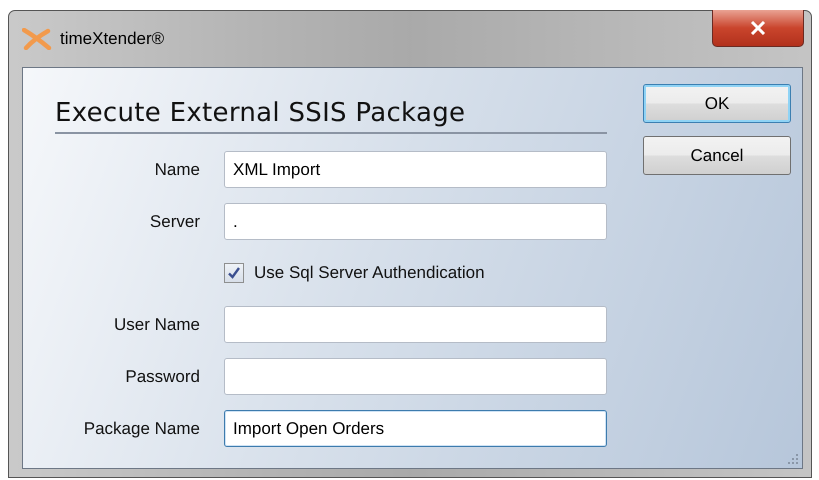  I want to click on dialog-button: OK, so click(717, 103).